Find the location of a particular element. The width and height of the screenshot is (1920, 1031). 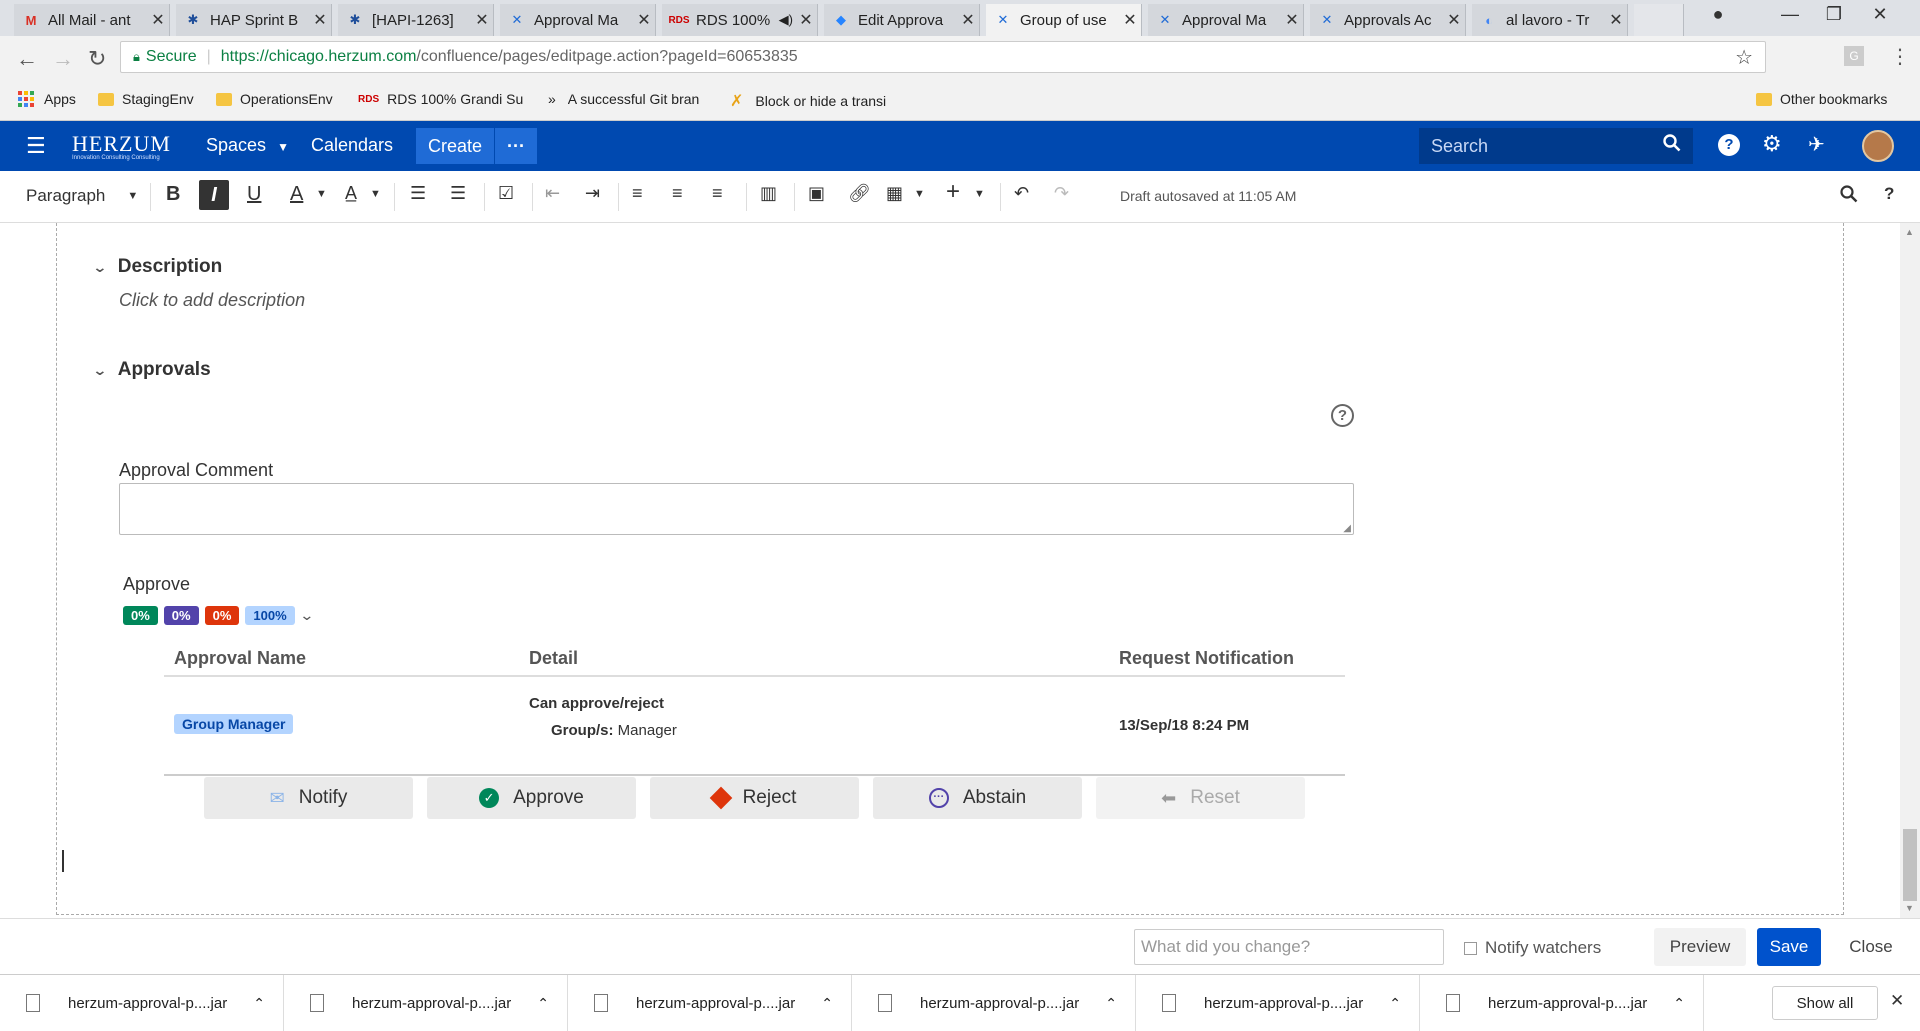

spaces-menu: Spaces ▼ is located at coordinates (247, 145).